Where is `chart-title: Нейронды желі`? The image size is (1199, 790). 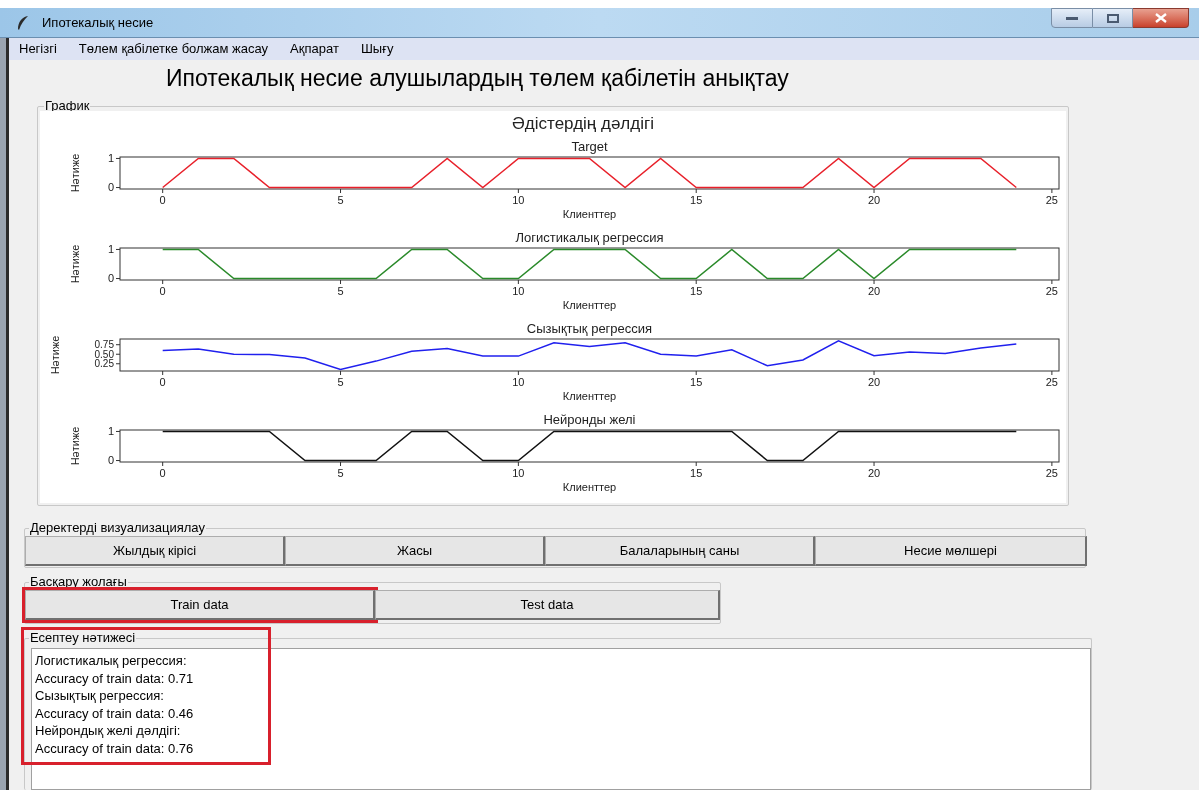
chart-title: Нейронды желі is located at coordinates (589, 419).